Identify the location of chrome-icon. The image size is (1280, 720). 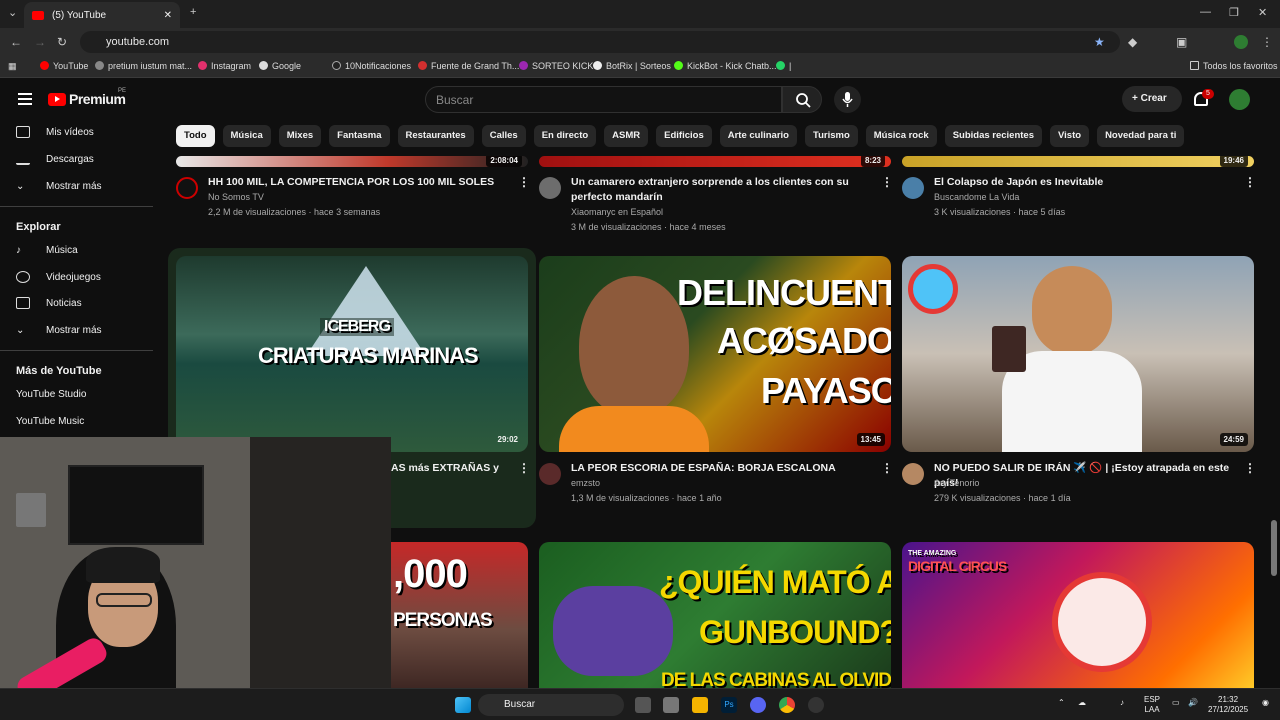
(787, 705).